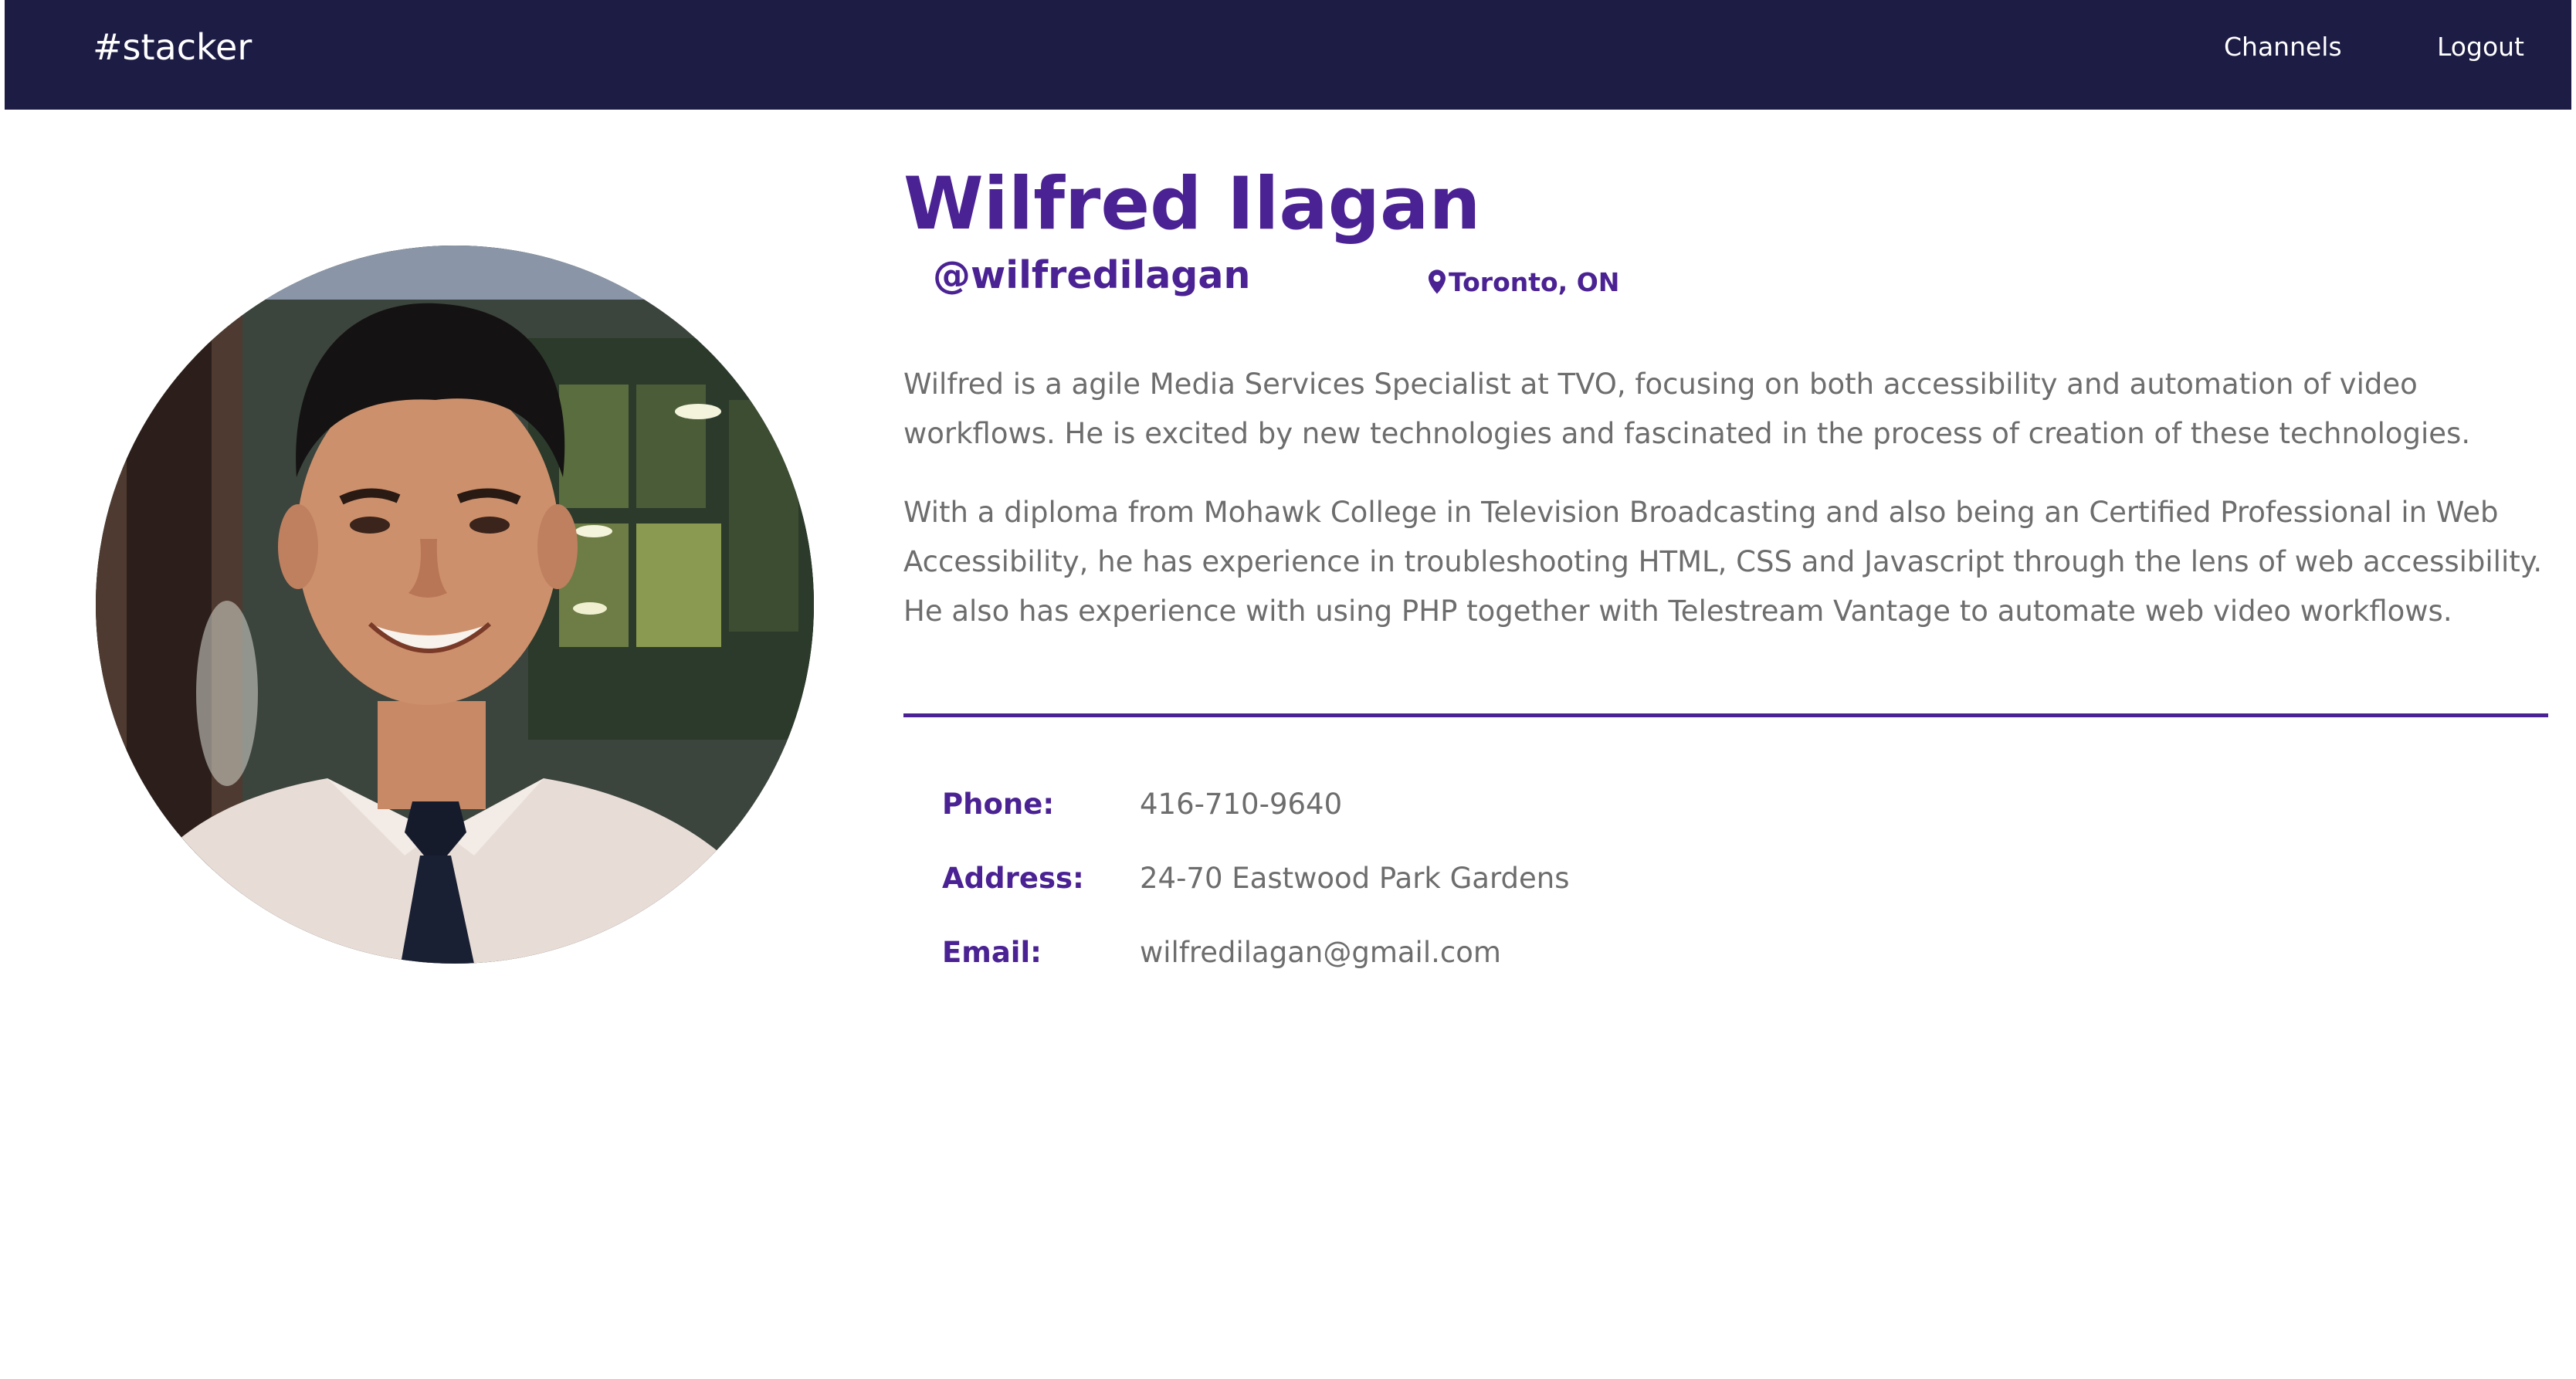 This screenshot has height=1379, width=2576. I want to click on brand-logo: #stacker, so click(172, 47).